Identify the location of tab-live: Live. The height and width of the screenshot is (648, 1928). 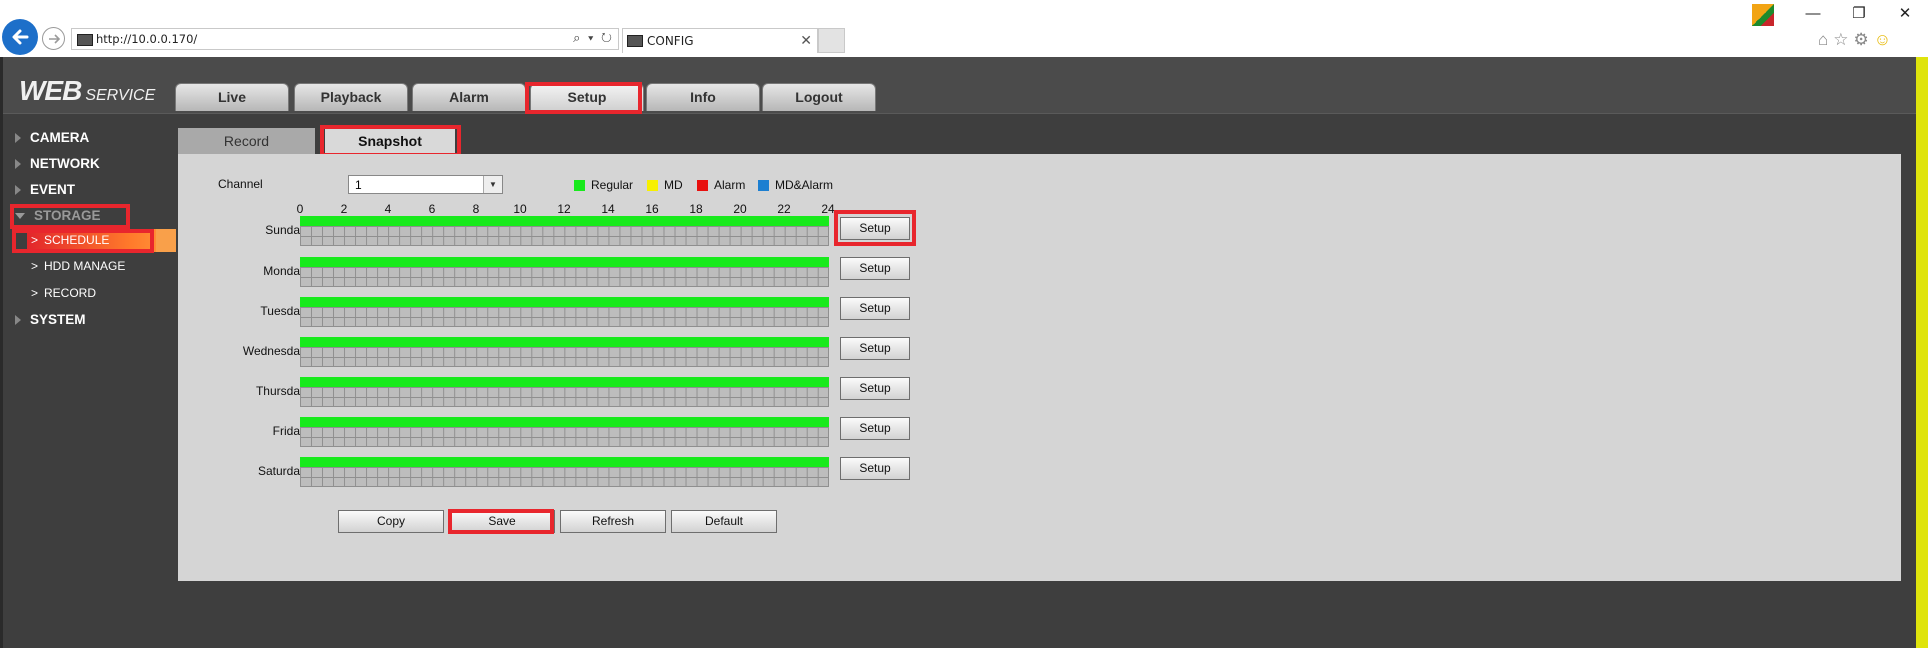
(232, 97).